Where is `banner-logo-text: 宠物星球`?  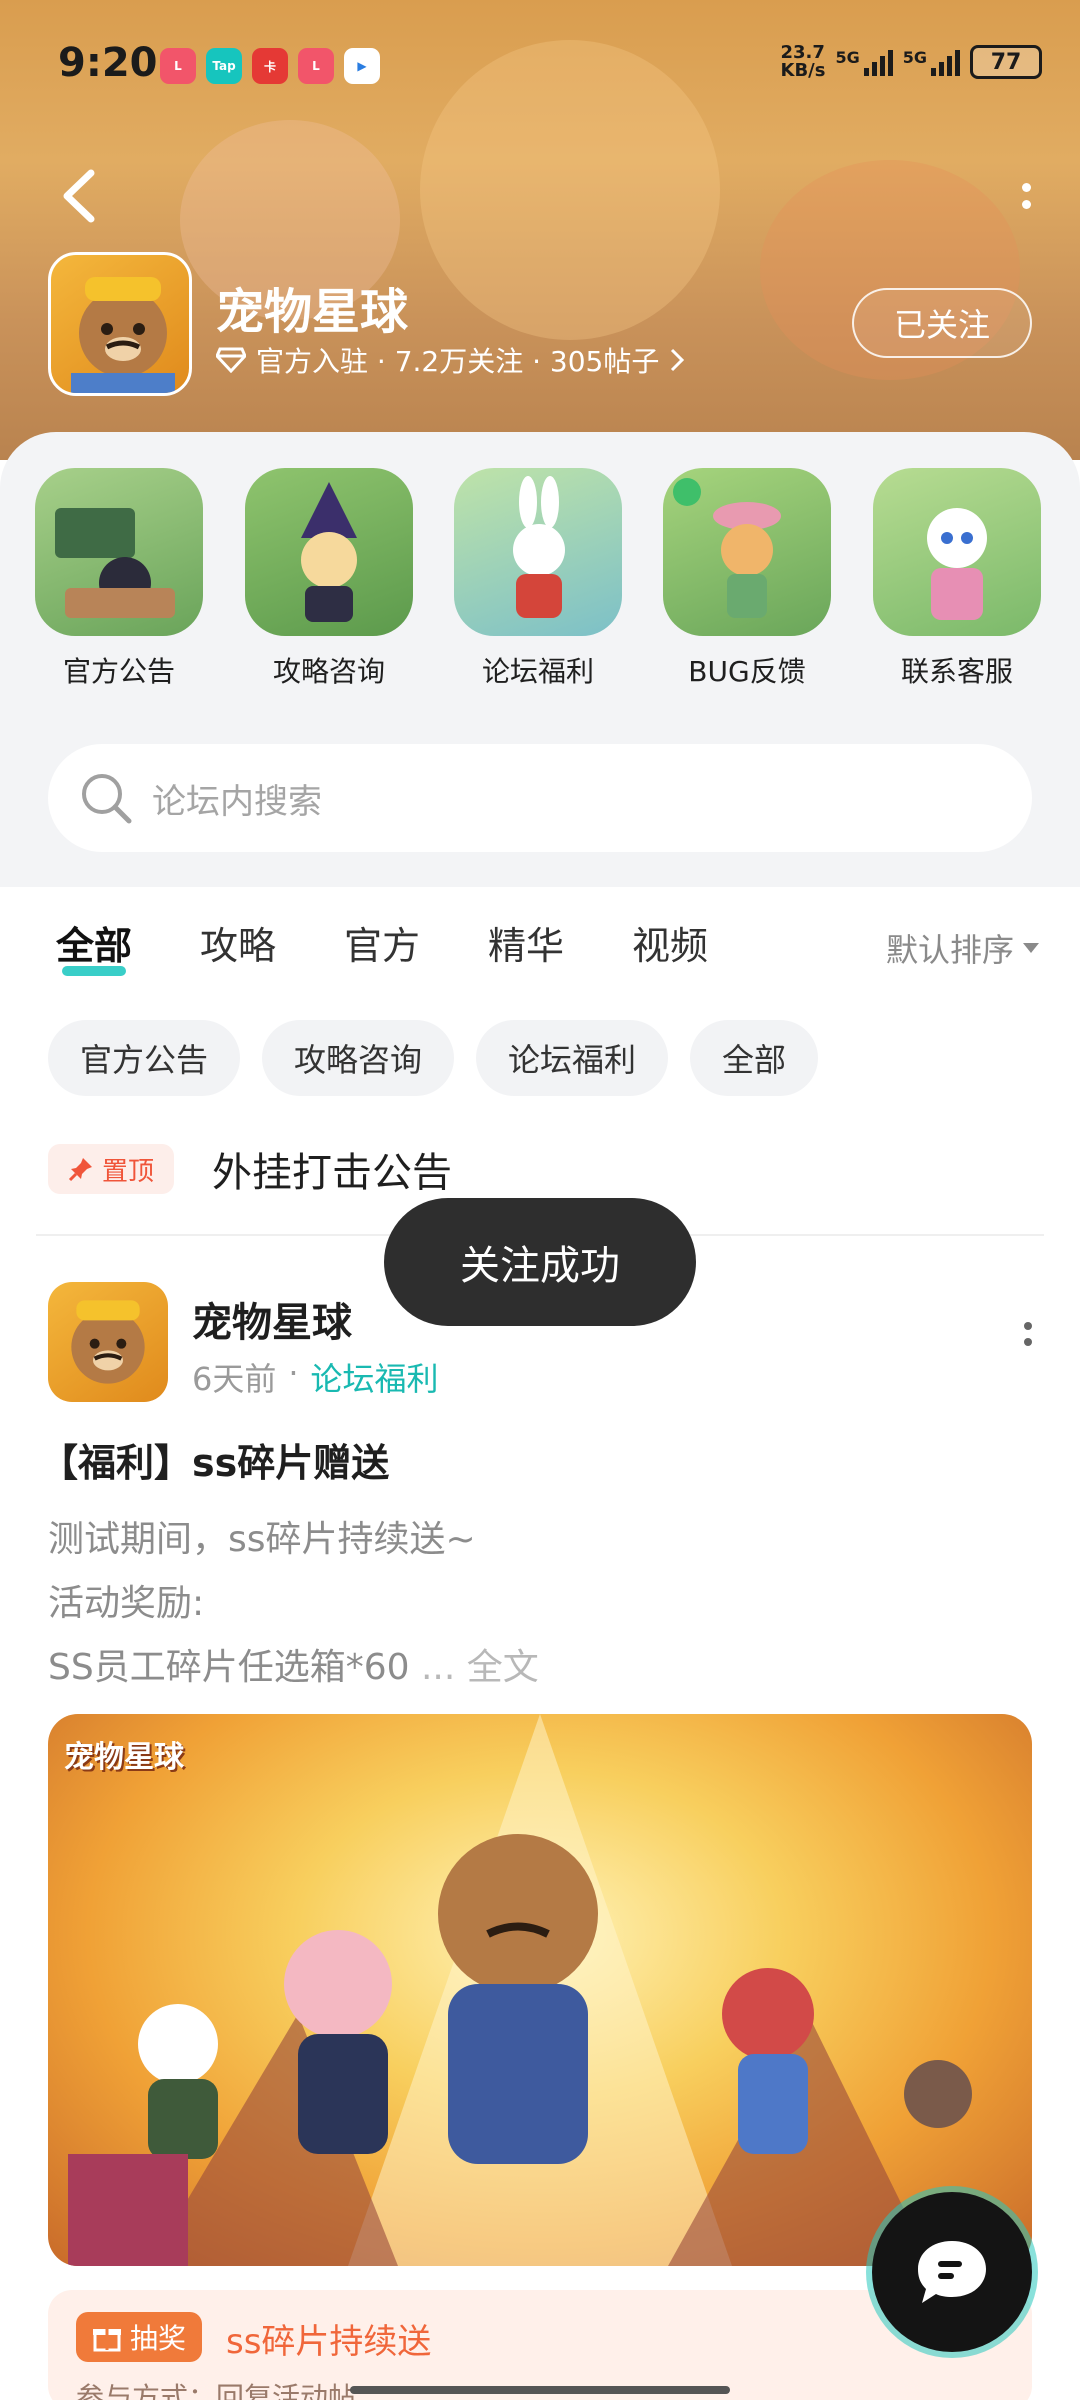 banner-logo-text: 宠物星球 is located at coordinates (124, 1757).